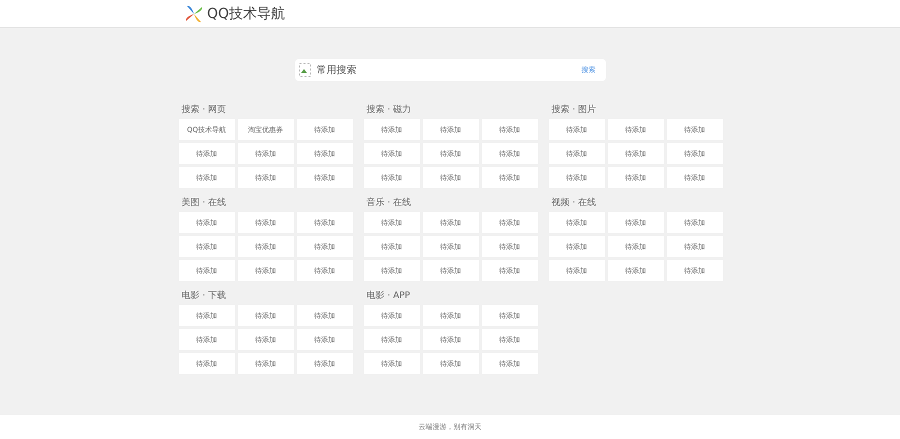  I want to click on section-title: 视频 · 在线, so click(574, 203).